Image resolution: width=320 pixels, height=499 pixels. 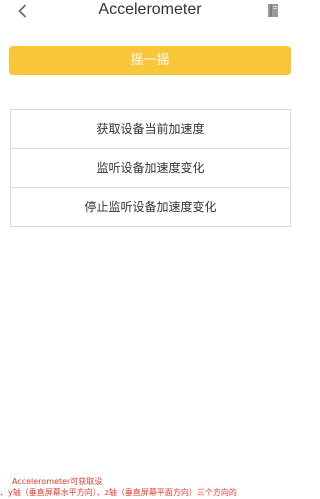 What do you see at coordinates (150, 129) in the screenshot?
I see `get-acceleration-button: 获取设备当前加速度` at bounding box center [150, 129].